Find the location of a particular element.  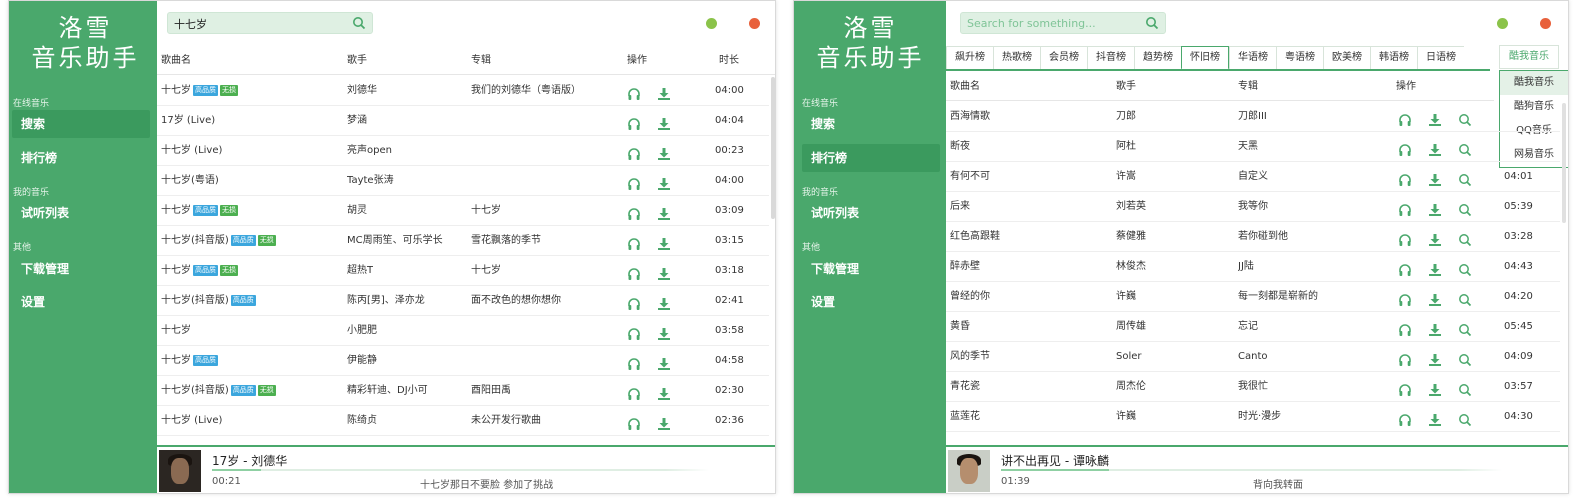

table-row: 十七岁(抖音版) 高品质 陈丙[男]、泽亦龙 面不改色的想你想你 02:41 is located at coordinates (463, 301).